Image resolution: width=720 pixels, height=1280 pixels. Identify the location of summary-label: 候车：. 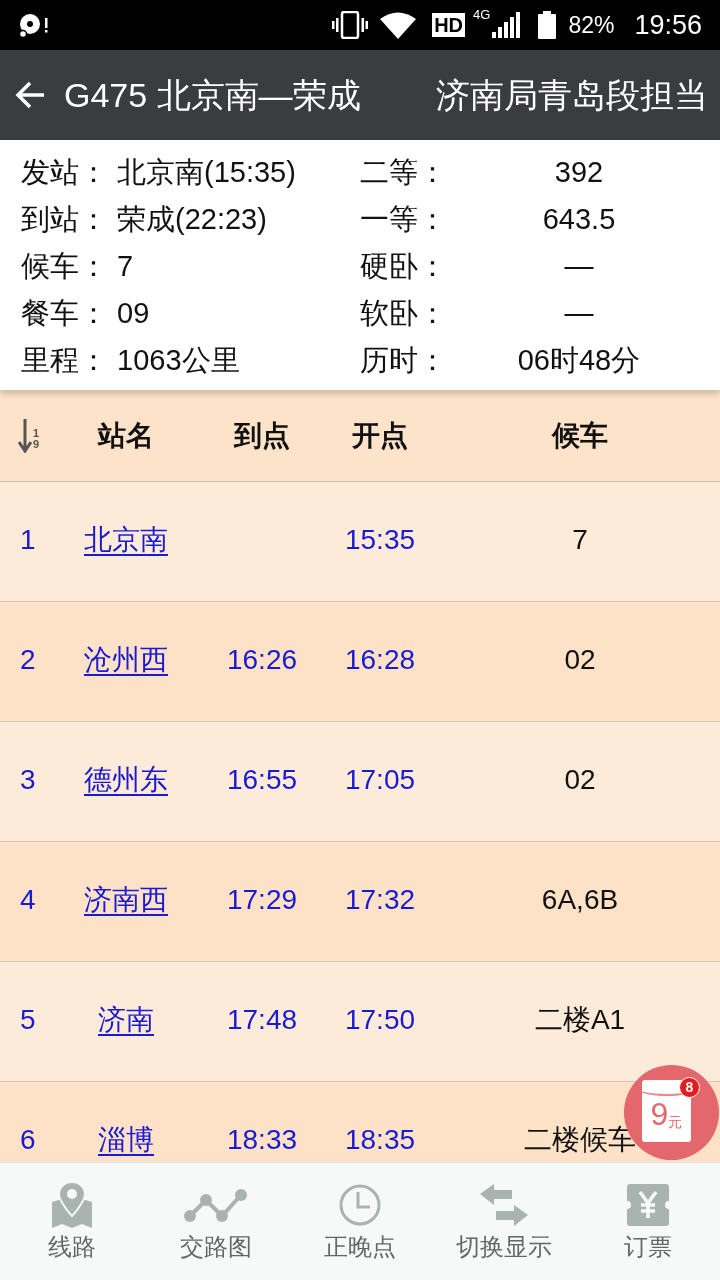
(65, 266).